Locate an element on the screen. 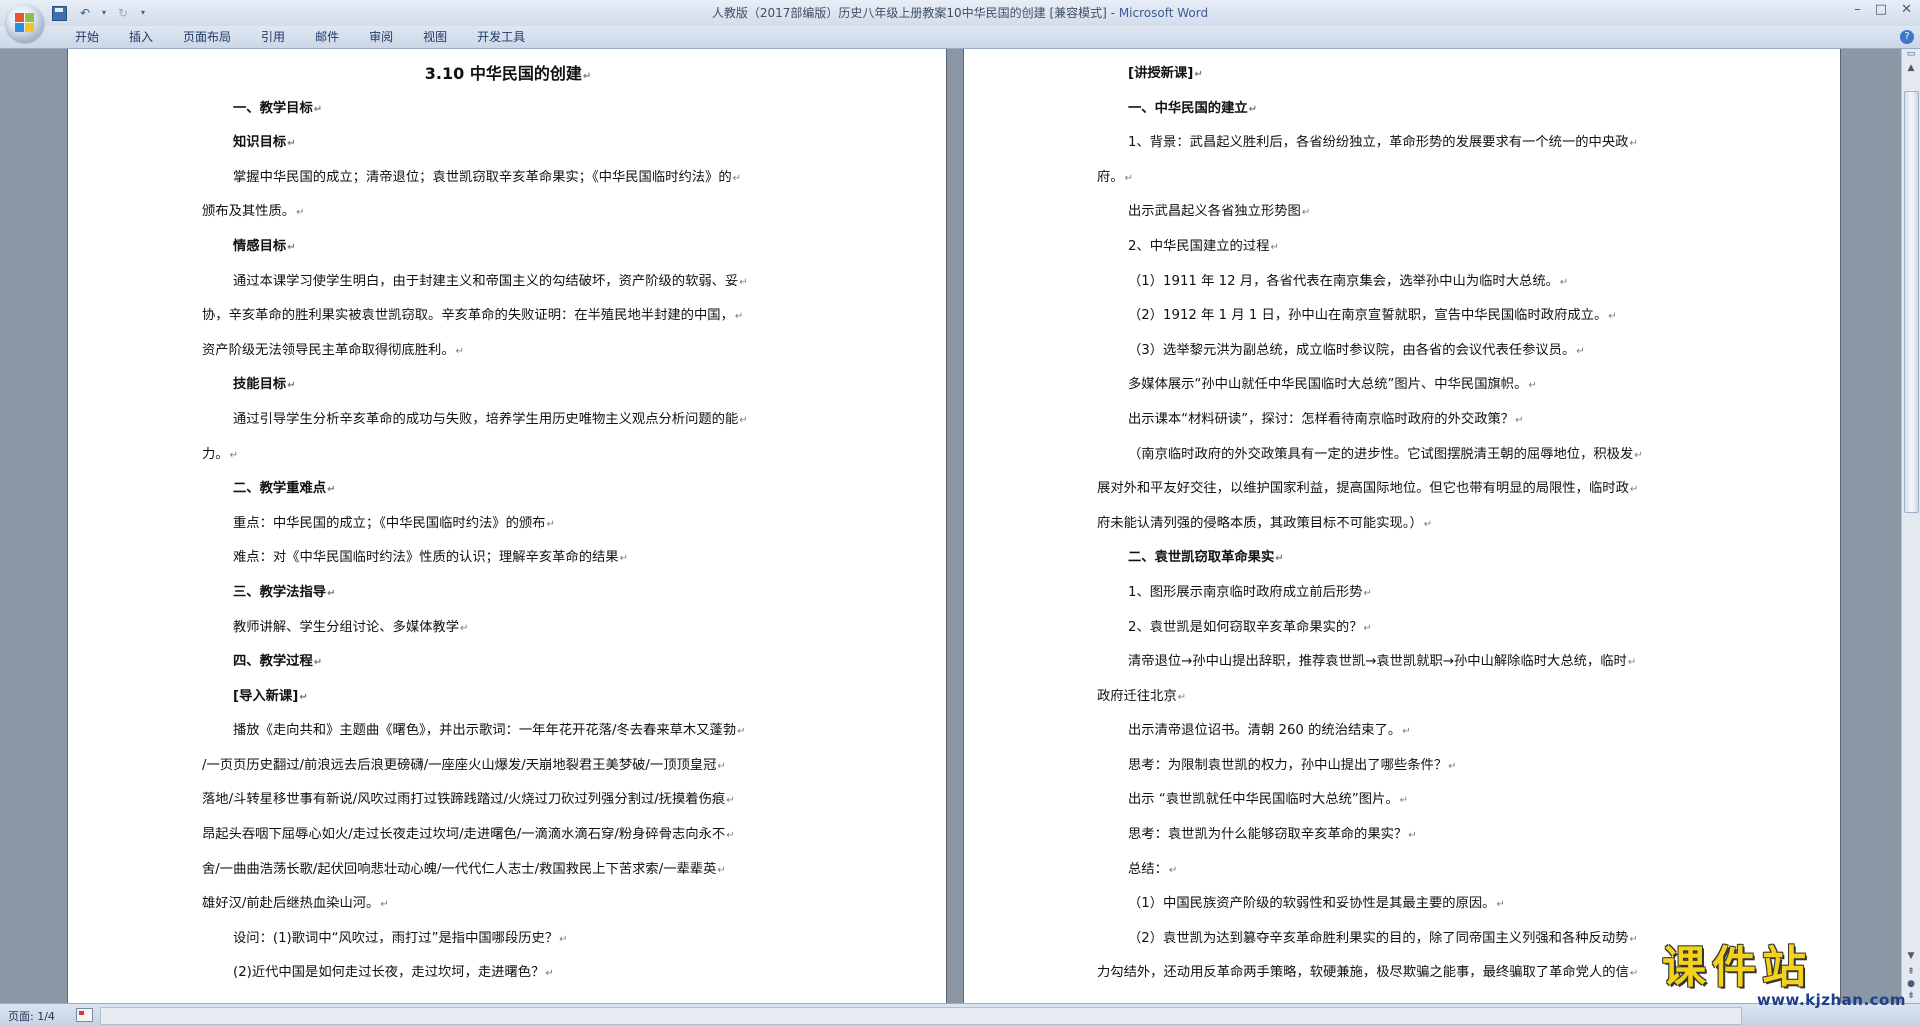 Image resolution: width=1920 pixels, height=1026 pixels. tab-mailings: 邮件 is located at coordinates (327, 37).